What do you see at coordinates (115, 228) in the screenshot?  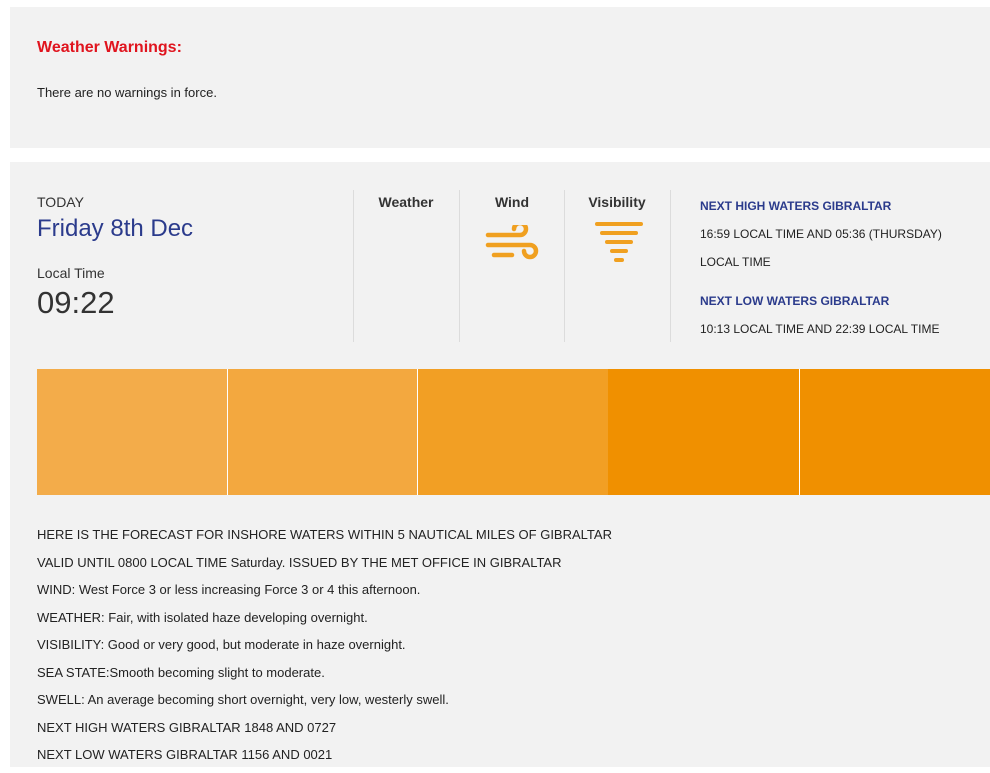 I see `today-date: Friday 8th Dec` at bounding box center [115, 228].